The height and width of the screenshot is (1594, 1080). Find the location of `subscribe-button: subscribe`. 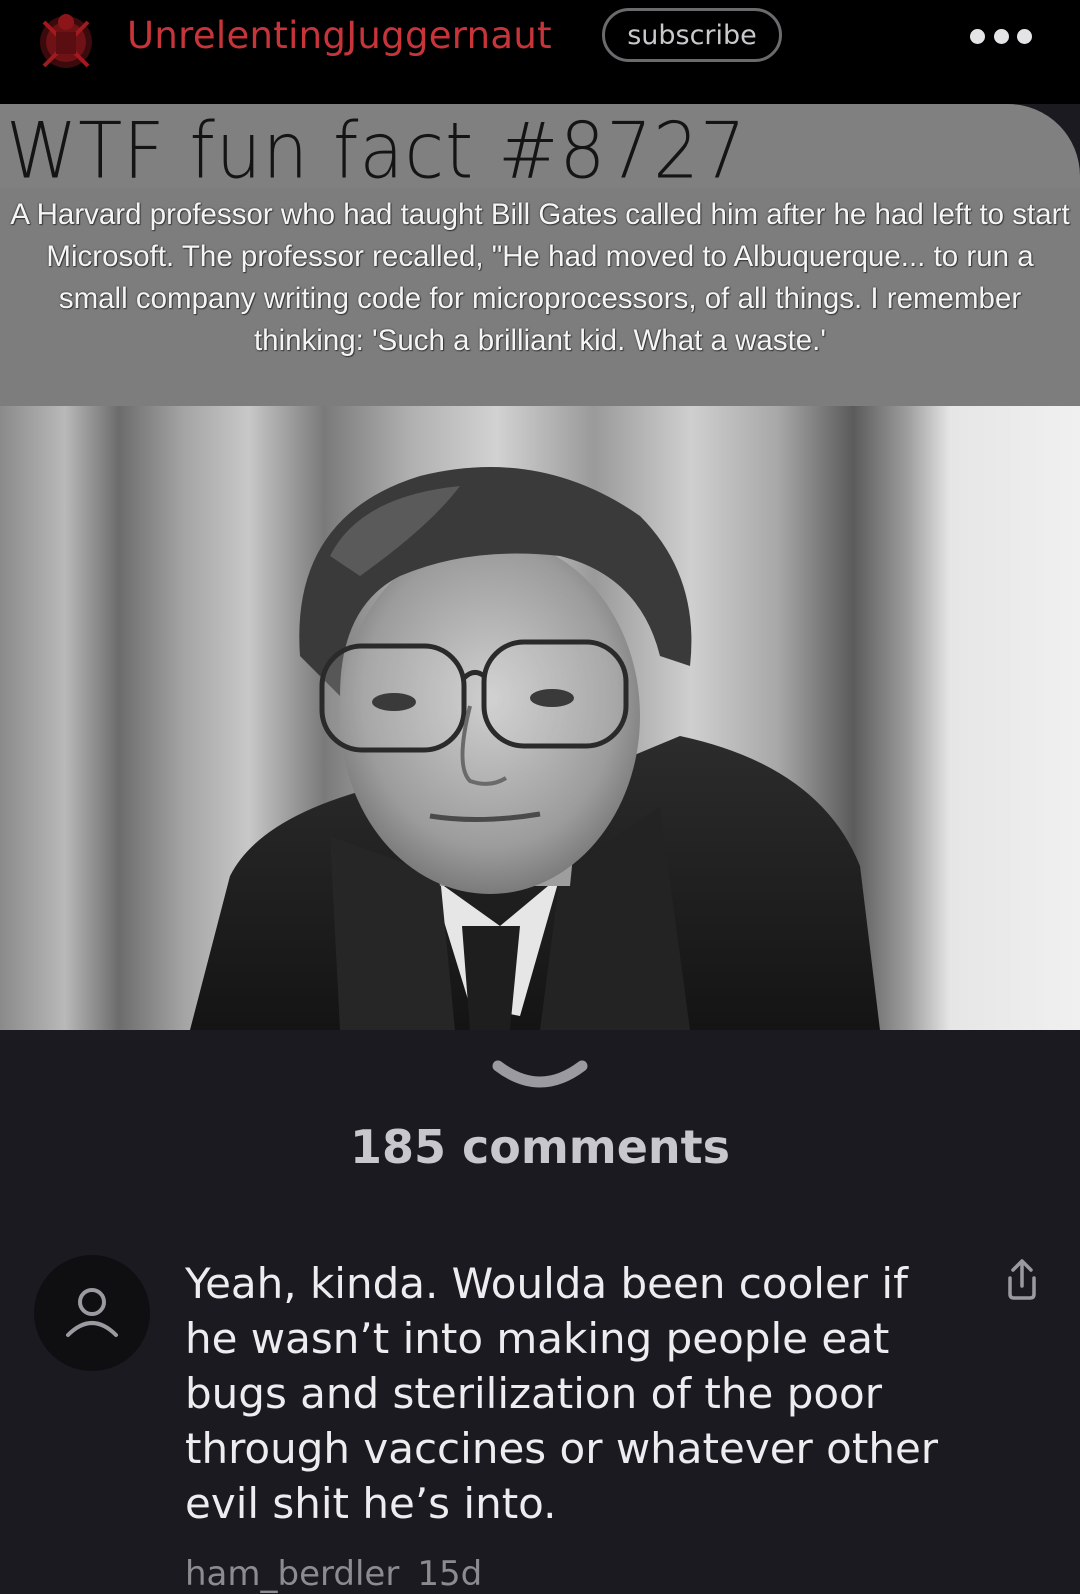

subscribe-button: subscribe is located at coordinates (692, 35).